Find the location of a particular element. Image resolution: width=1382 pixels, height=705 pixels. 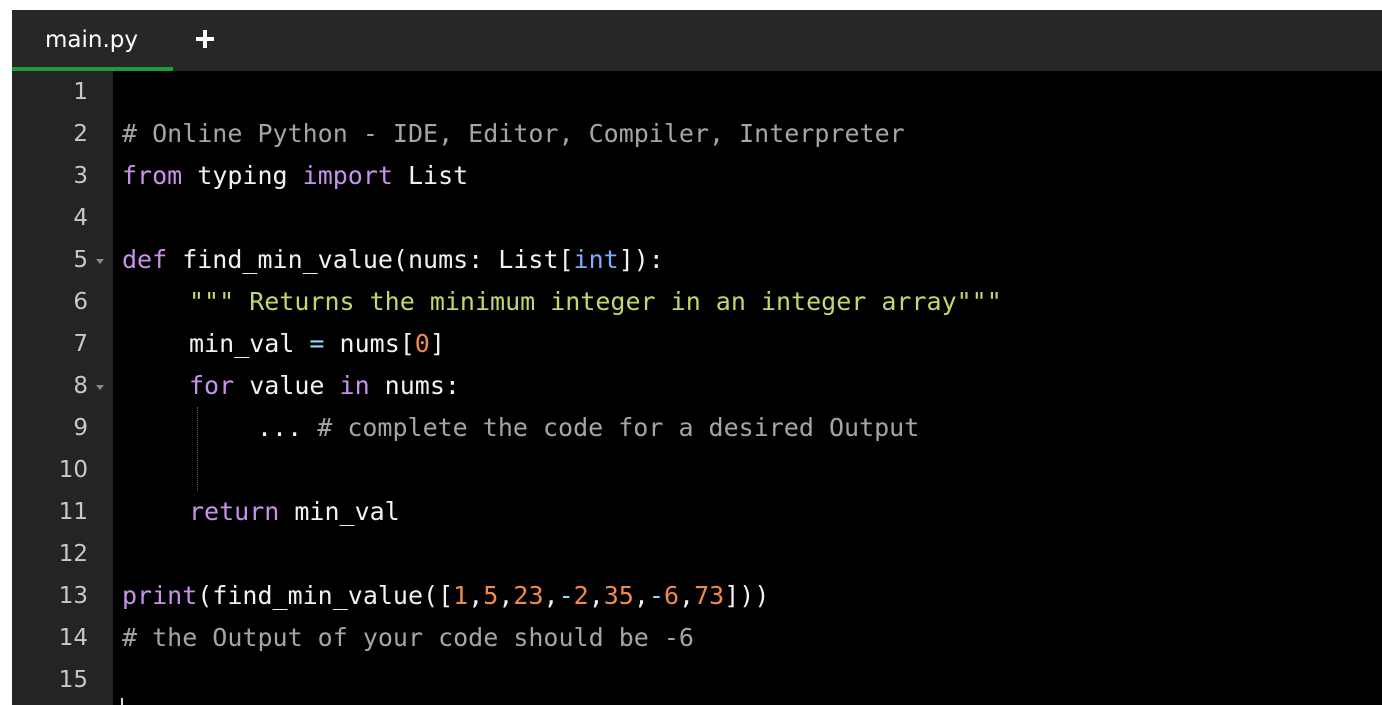

keyword-token: from is located at coordinates (152, 175).